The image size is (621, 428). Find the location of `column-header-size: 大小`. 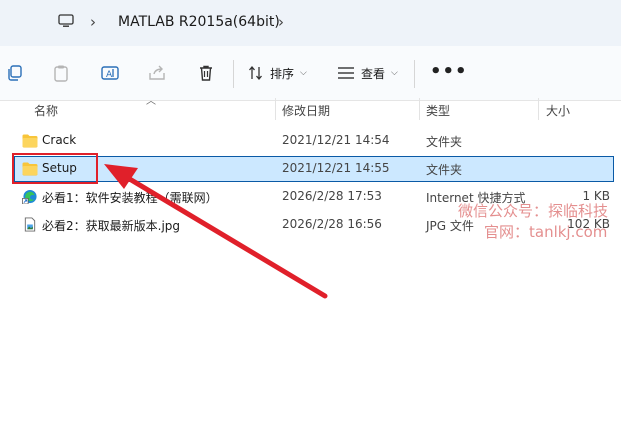

column-header-size: 大小 is located at coordinates (558, 110).